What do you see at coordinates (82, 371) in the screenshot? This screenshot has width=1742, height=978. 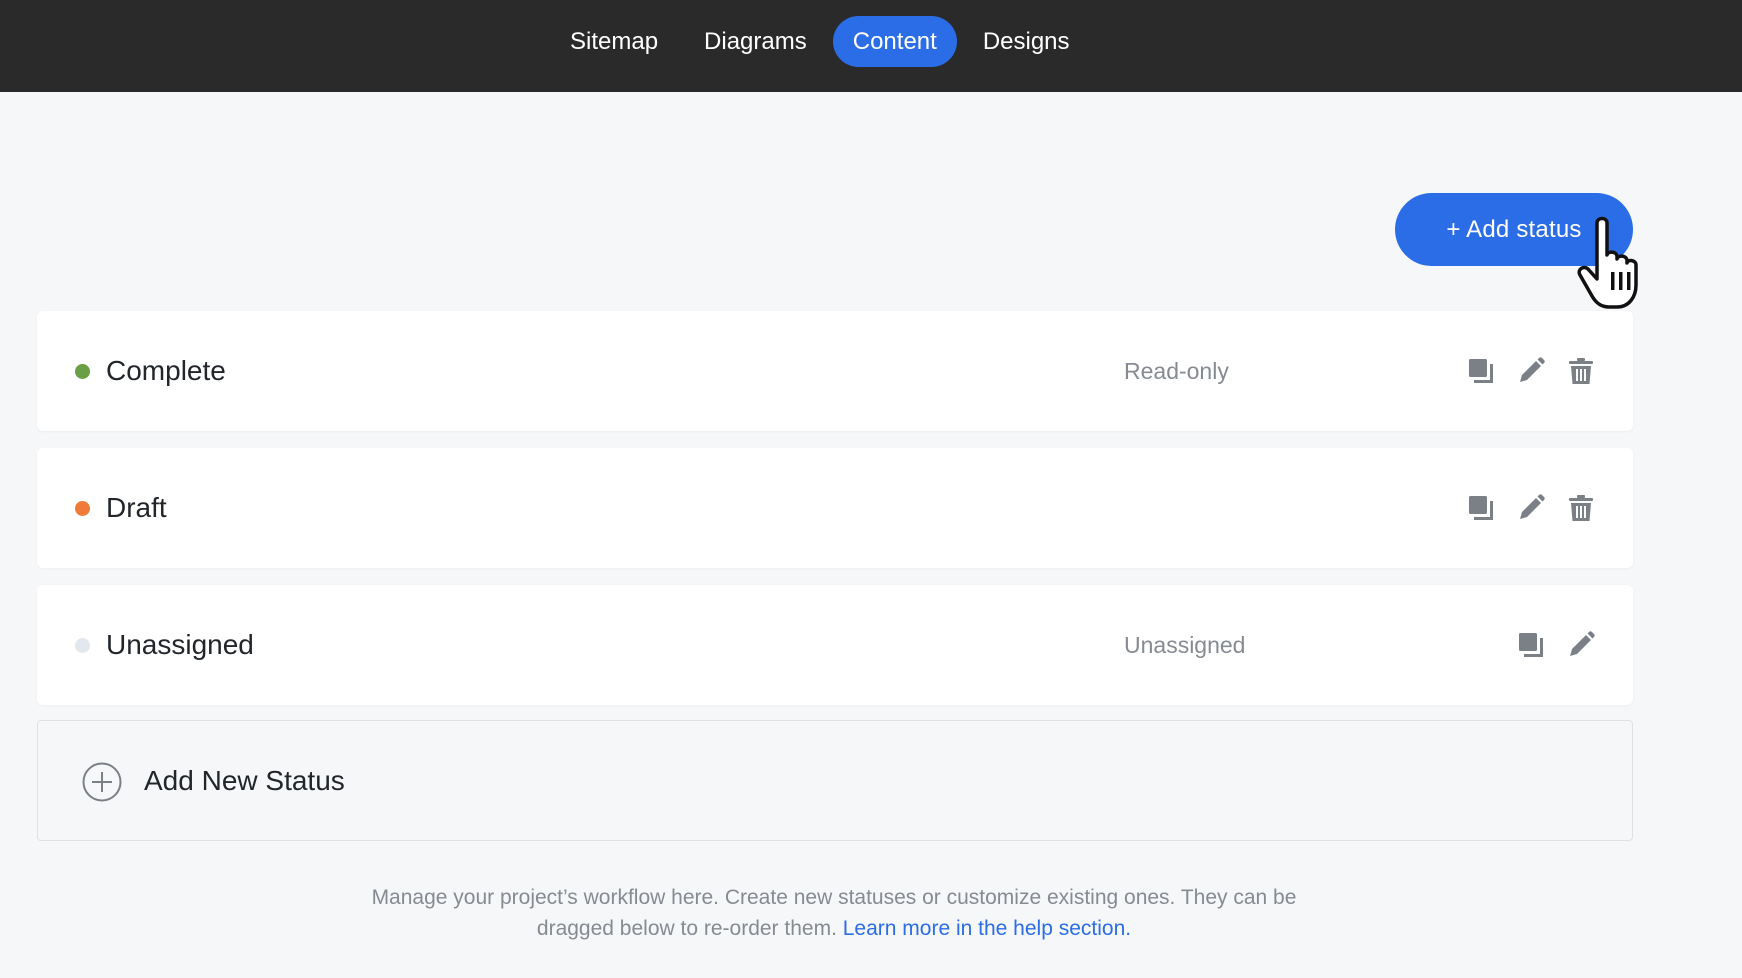 I see `status-dot-green` at bounding box center [82, 371].